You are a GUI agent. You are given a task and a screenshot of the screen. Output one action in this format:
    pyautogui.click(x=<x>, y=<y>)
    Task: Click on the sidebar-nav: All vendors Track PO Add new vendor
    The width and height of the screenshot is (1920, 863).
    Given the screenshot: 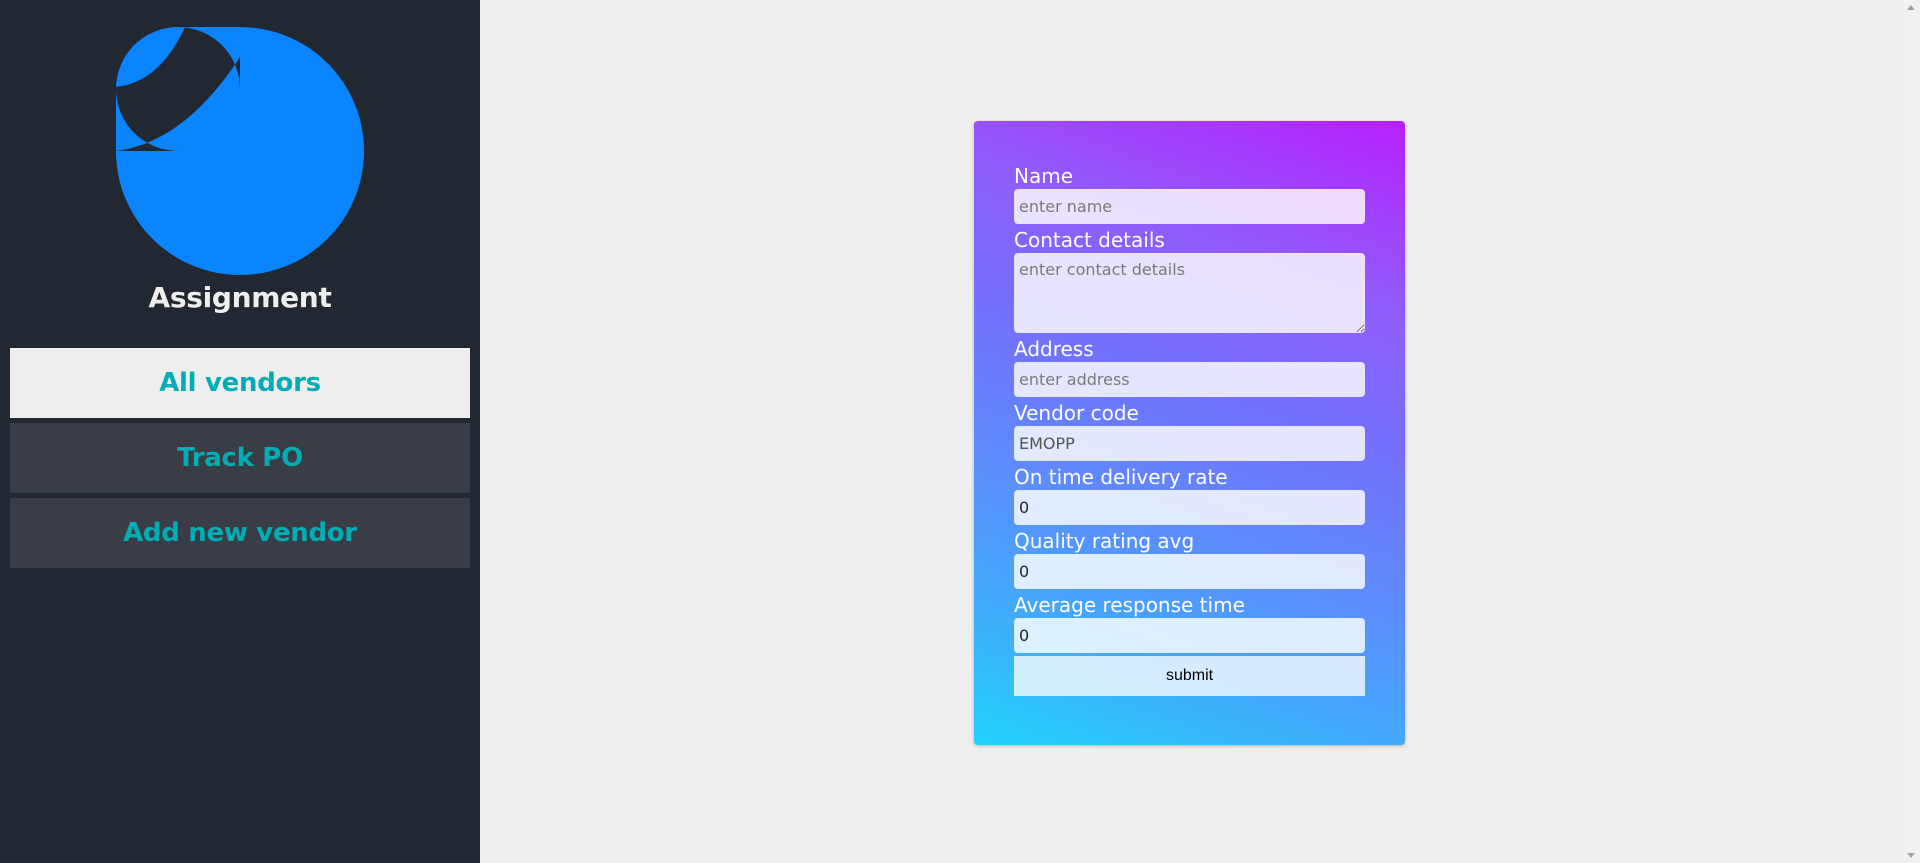 What is the action you would take?
    pyautogui.click(x=240, y=460)
    